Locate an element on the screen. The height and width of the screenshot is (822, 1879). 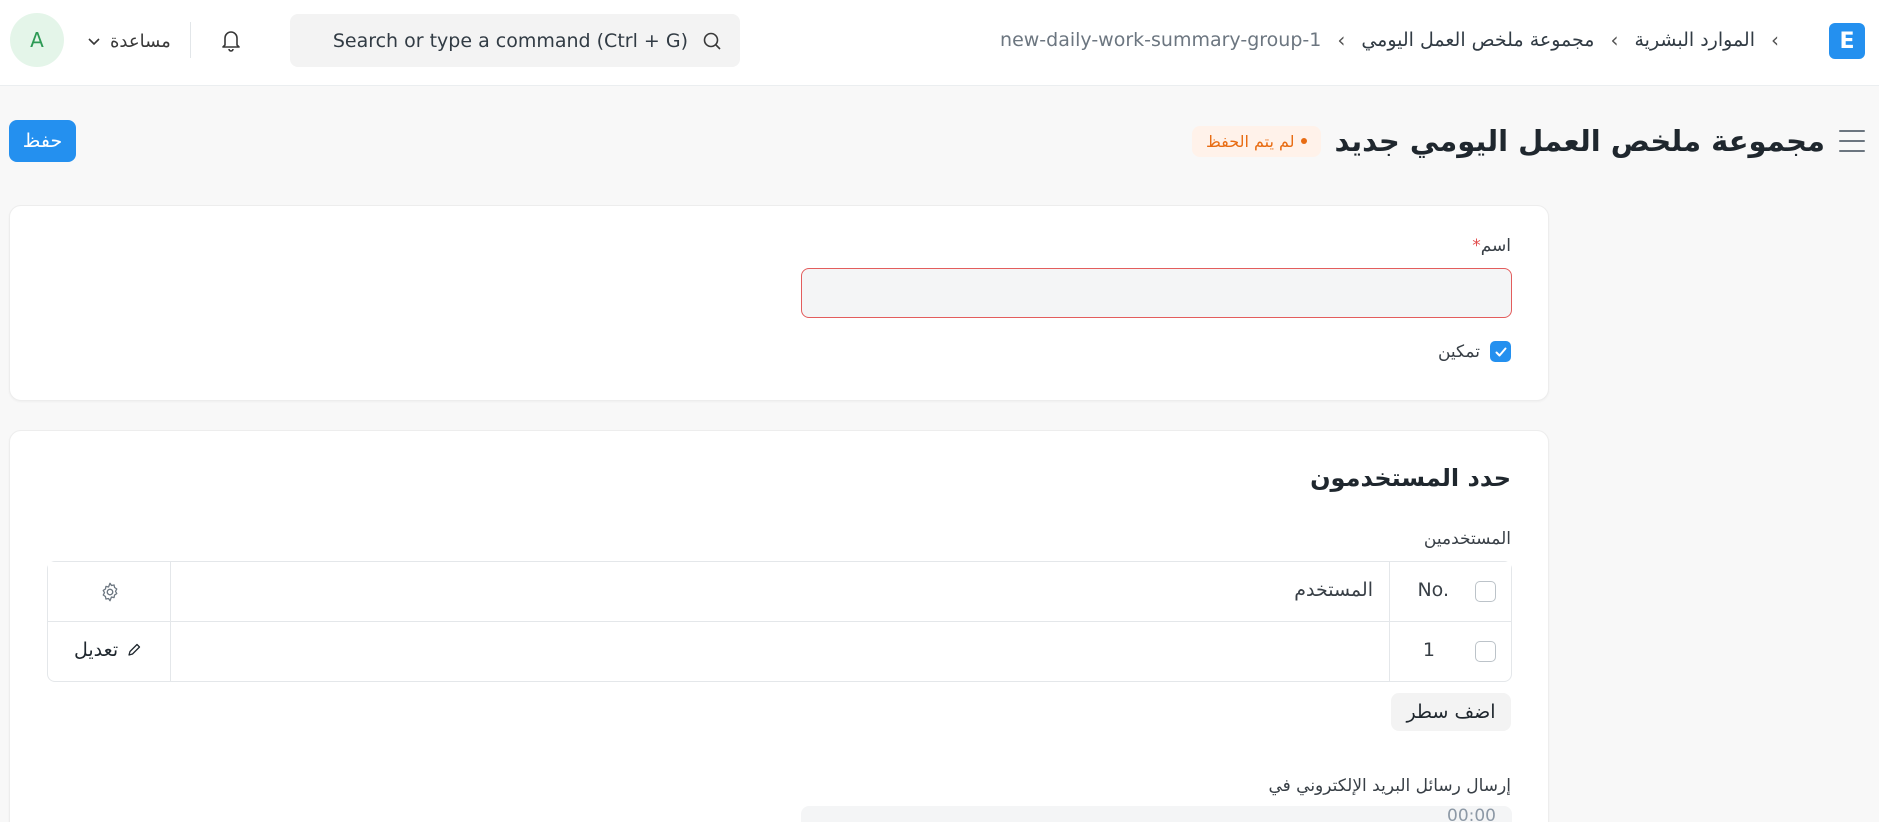
help-dropdown: مساعدة is located at coordinates (128, 41).